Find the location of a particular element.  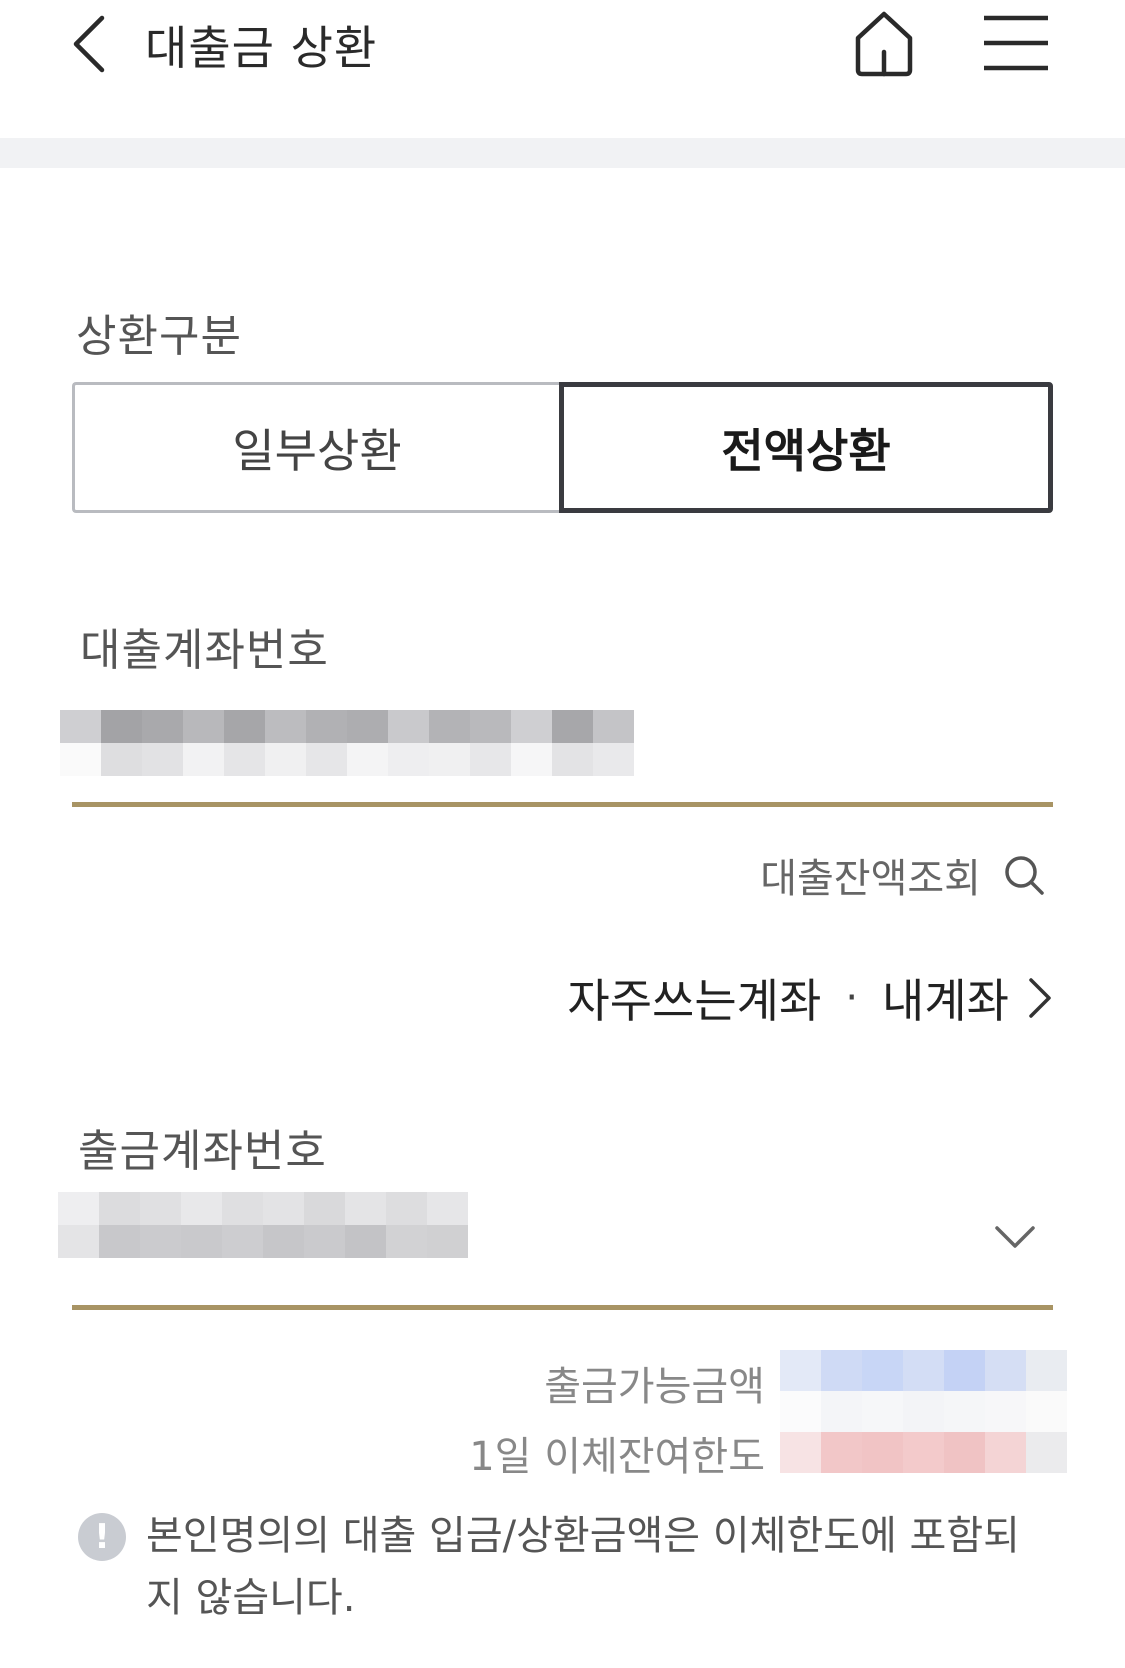

repayment-type-toggle: 일부상환 전액상환 is located at coordinates (562, 447).